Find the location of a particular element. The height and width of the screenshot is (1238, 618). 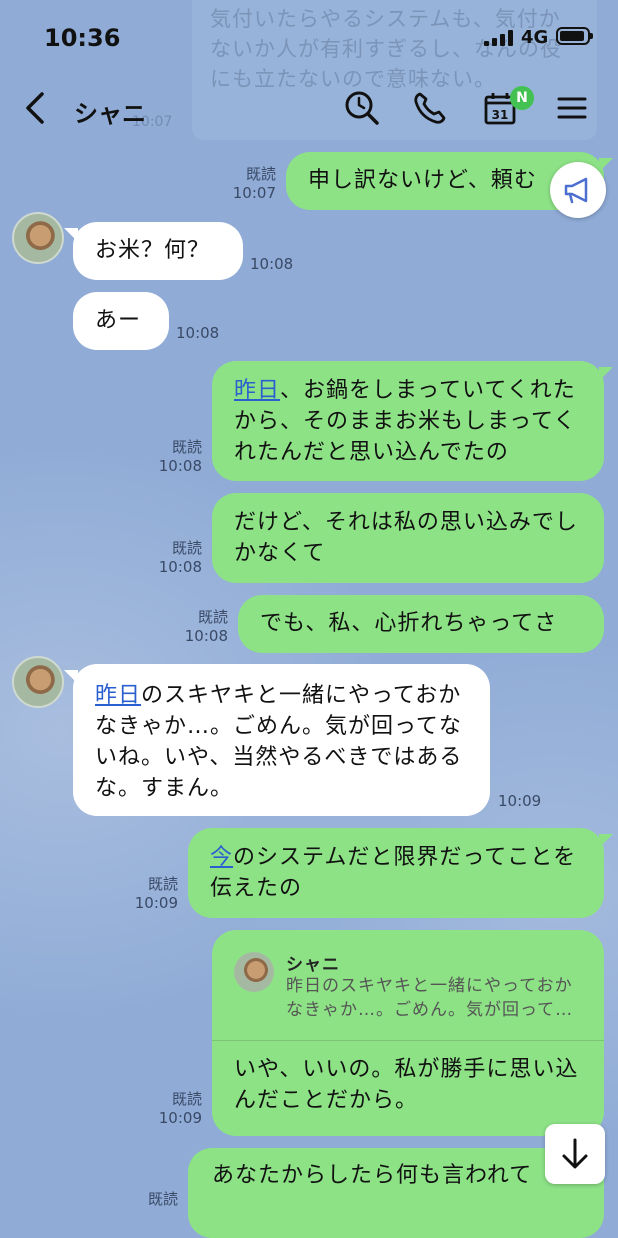

message-meta: 既読 10:07 is located at coordinates (247, 184).